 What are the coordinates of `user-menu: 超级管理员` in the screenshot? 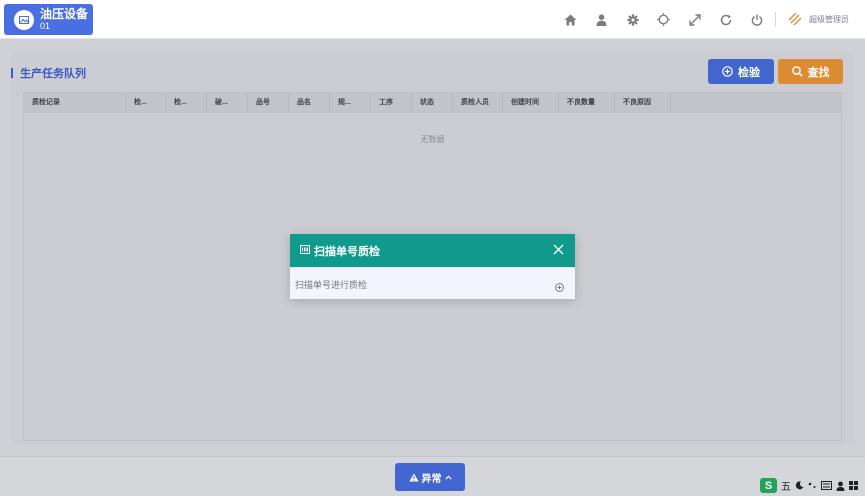 It's located at (818, 19).